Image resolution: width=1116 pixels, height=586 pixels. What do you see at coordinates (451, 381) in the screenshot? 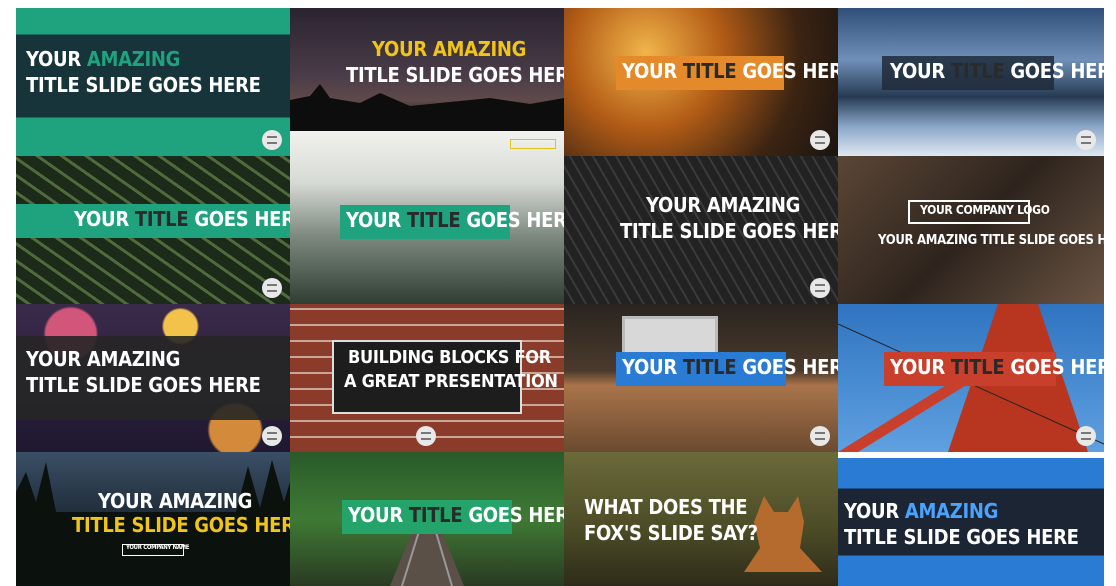
I see `slide-title-line2: A GREAT PRESENTATION` at bounding box center [451, 381].